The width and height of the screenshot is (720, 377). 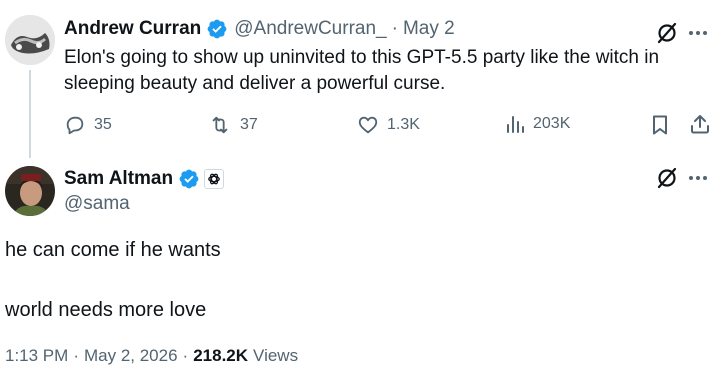 I want to click on sam-altman-avatar, so click(x=30, y=191).